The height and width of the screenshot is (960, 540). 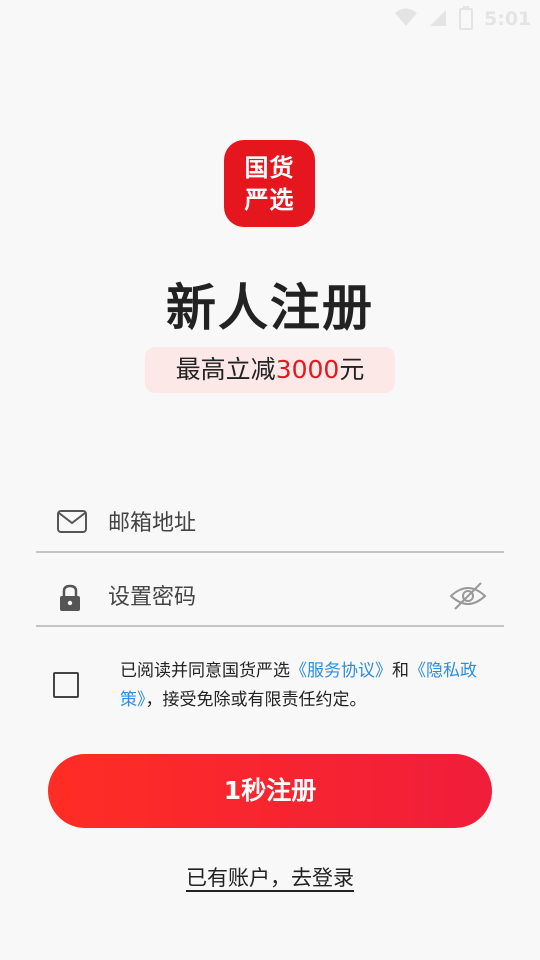 I want to click on status-time: 5:01, so click(x=508, y=19).